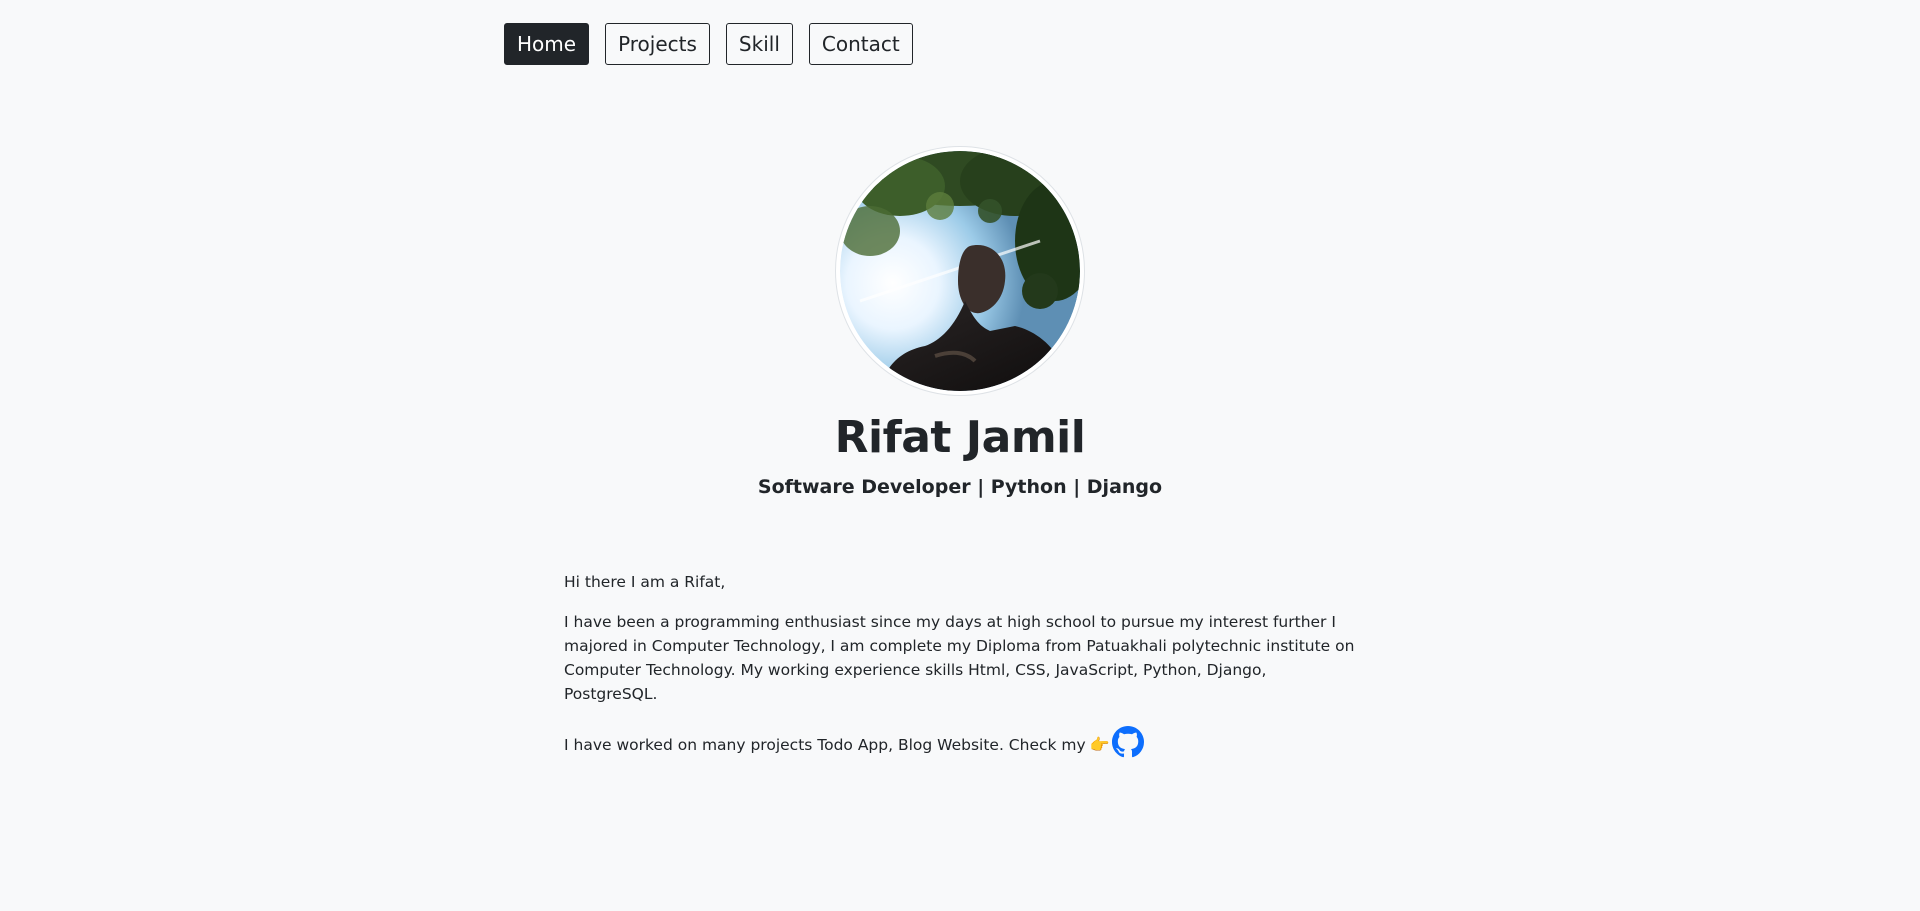 This screenshot has width=1920, height=911. Describe the element at coordinates (1127, 742) in the screenshot. I see `github-icon` at that location.